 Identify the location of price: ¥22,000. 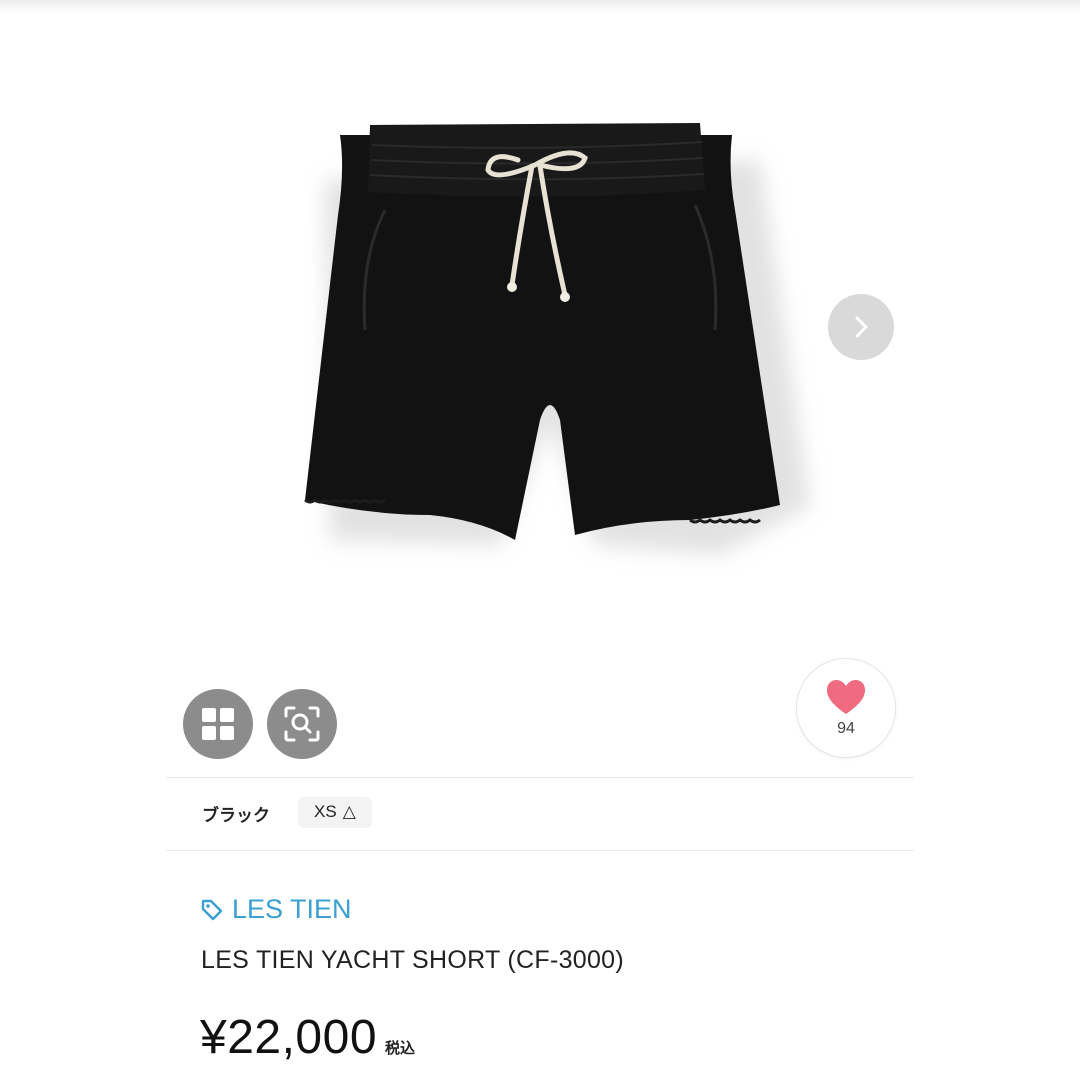
(289, 1037).